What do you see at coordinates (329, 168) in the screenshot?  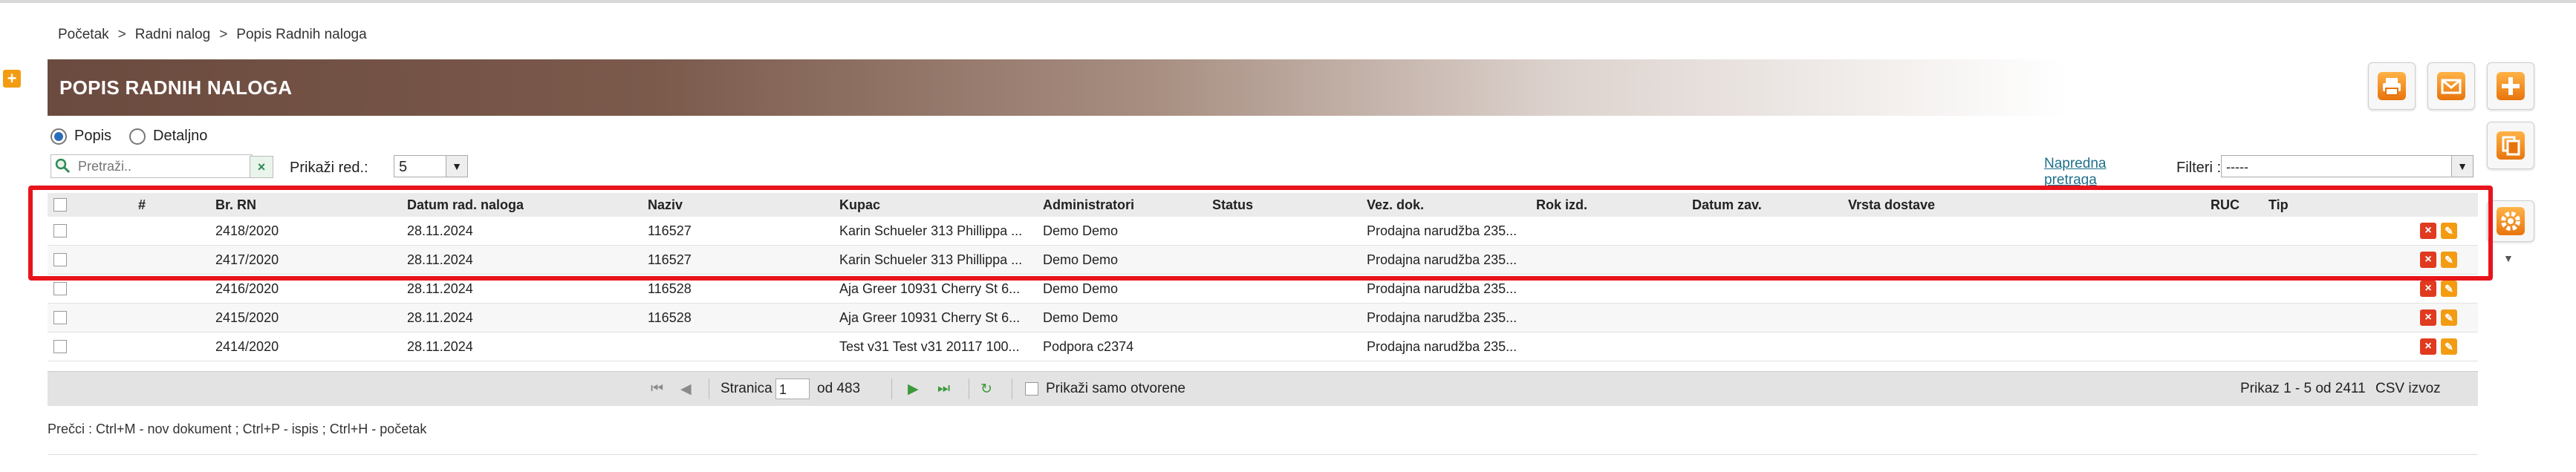 I see `rows-per-page-label: Prikaži red.:` at bounding box center [329, 168].